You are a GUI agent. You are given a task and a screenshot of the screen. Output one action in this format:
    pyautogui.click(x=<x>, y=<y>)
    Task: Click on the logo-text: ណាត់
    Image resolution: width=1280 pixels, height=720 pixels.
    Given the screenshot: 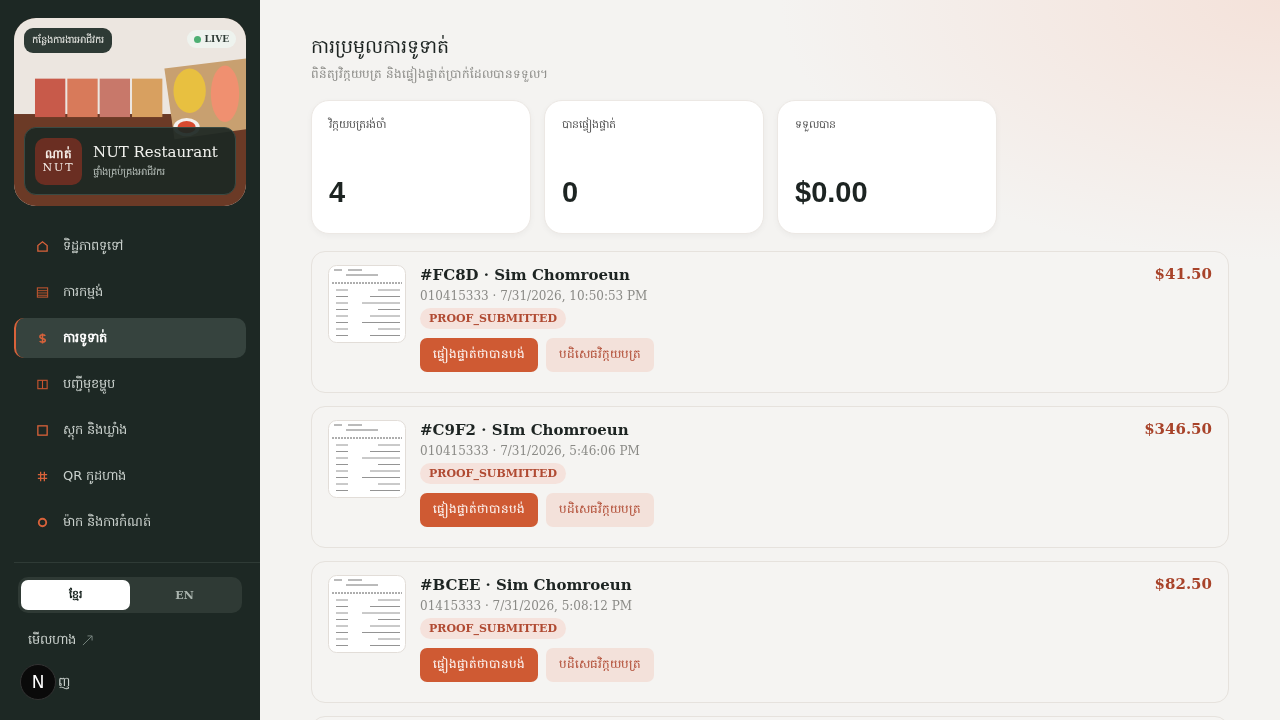 What is the action you would take?
    pyautogui.click(x=58, y=154)
    